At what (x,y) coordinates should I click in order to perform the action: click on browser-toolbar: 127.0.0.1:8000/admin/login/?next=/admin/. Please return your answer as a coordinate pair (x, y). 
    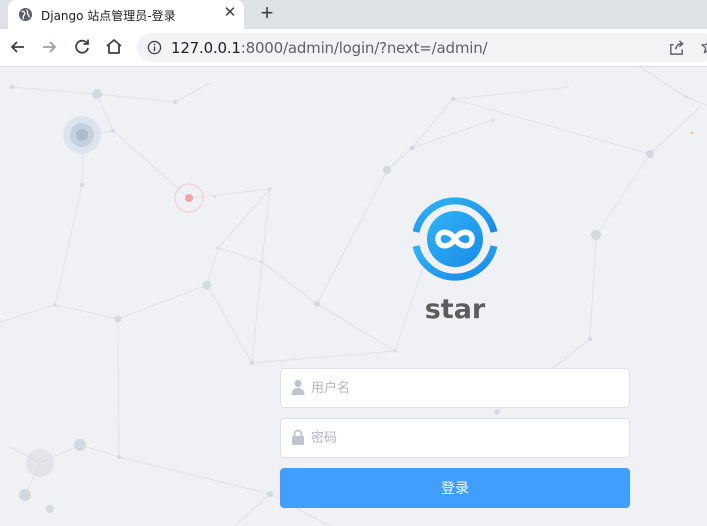
    Looking at the image, I should click on (353, 48).